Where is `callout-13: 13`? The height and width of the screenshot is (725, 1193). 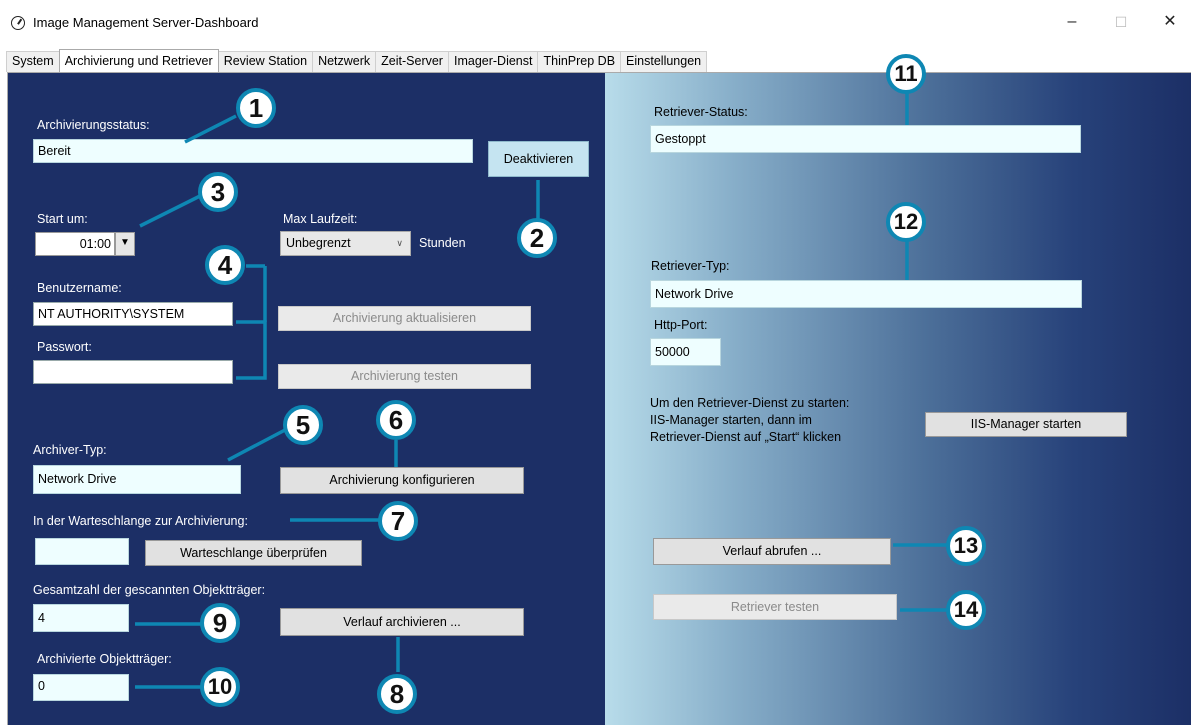 callout-13: 13 is located at coordinates (966, 546).